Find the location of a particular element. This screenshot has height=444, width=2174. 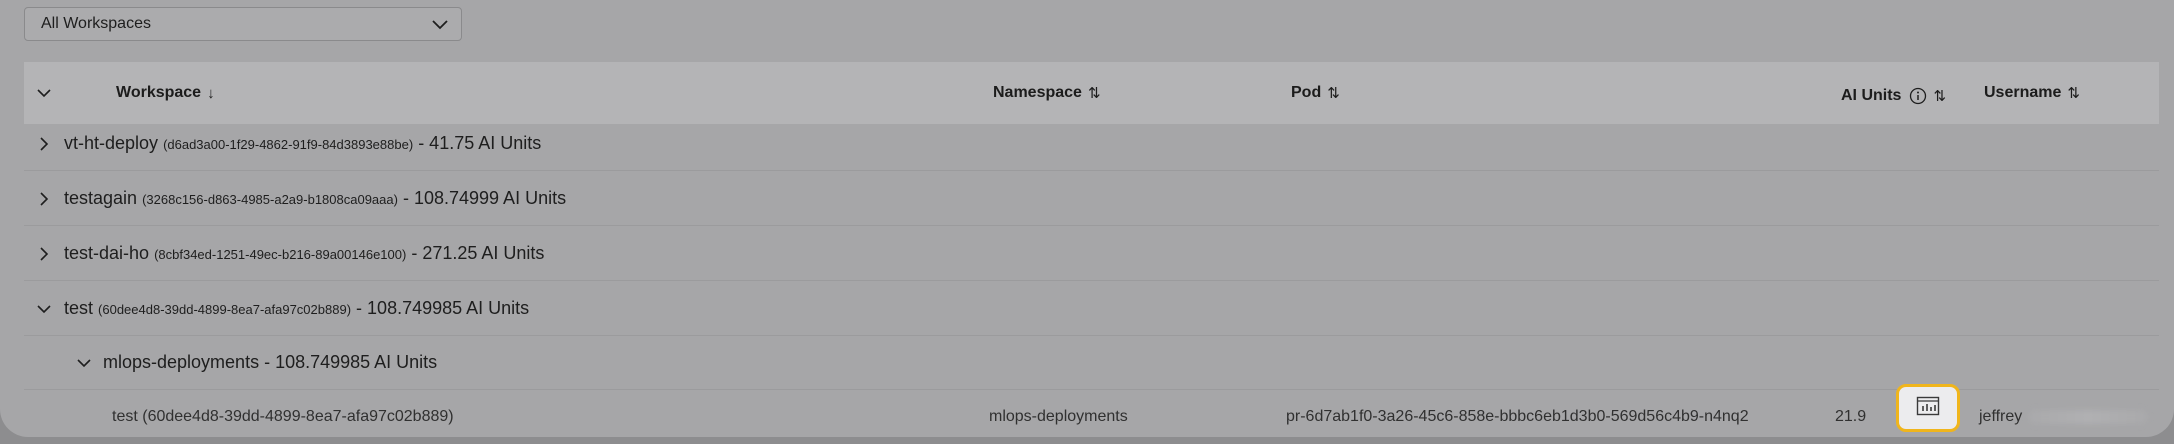

namespace-cell: mlops-deployments is located at coordinates (1058, 416).